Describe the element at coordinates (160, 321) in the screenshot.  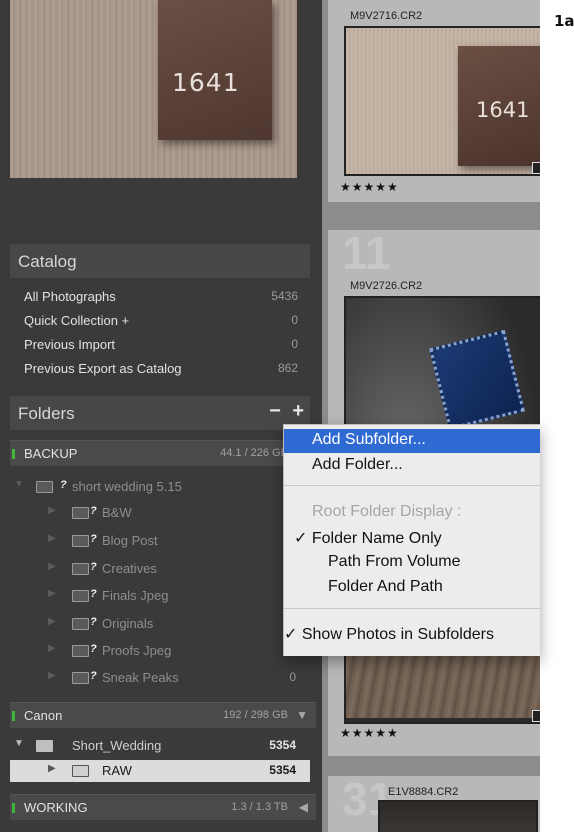
I see `catalog-item-quick-collection: Quick Collection + 0` at that location.